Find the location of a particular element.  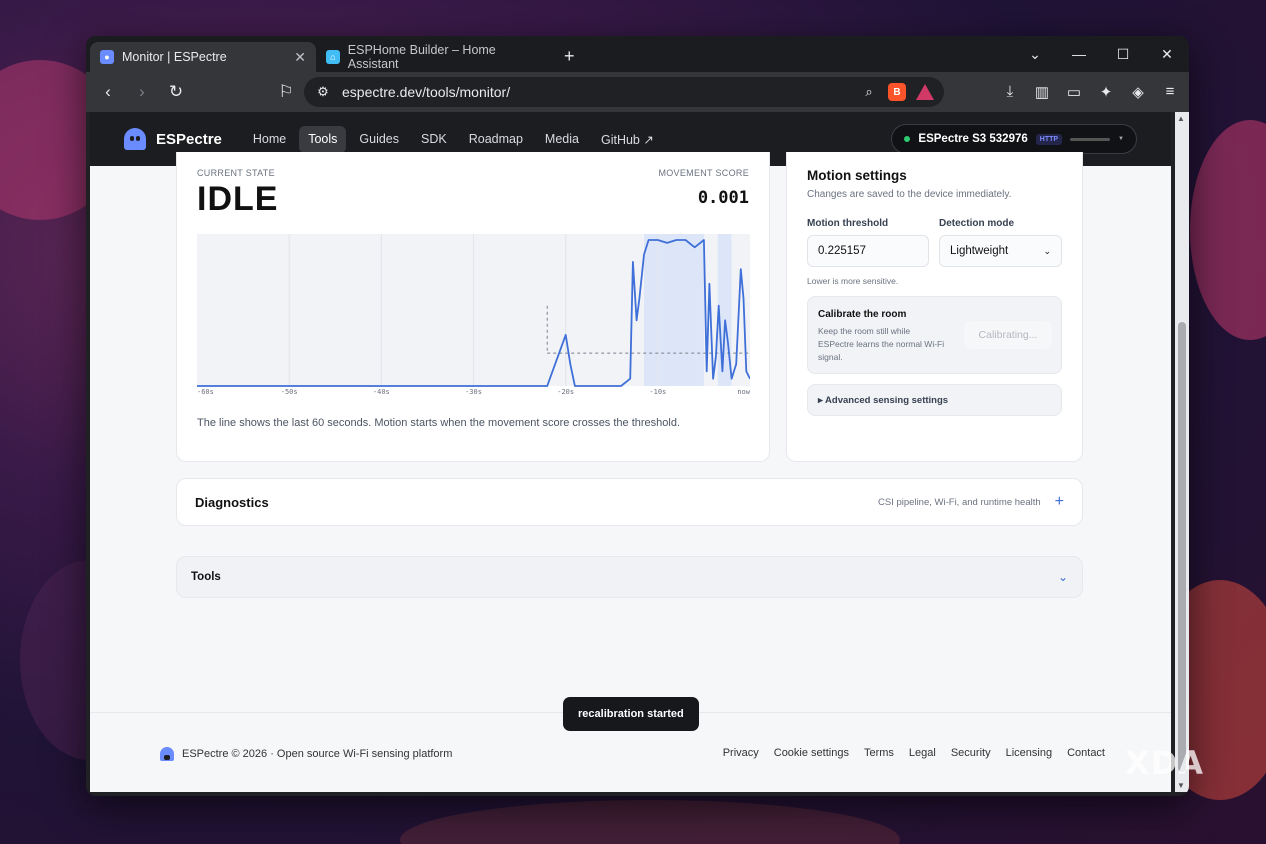

xda-watermark: XDA is located at coordinates (1164, 763).